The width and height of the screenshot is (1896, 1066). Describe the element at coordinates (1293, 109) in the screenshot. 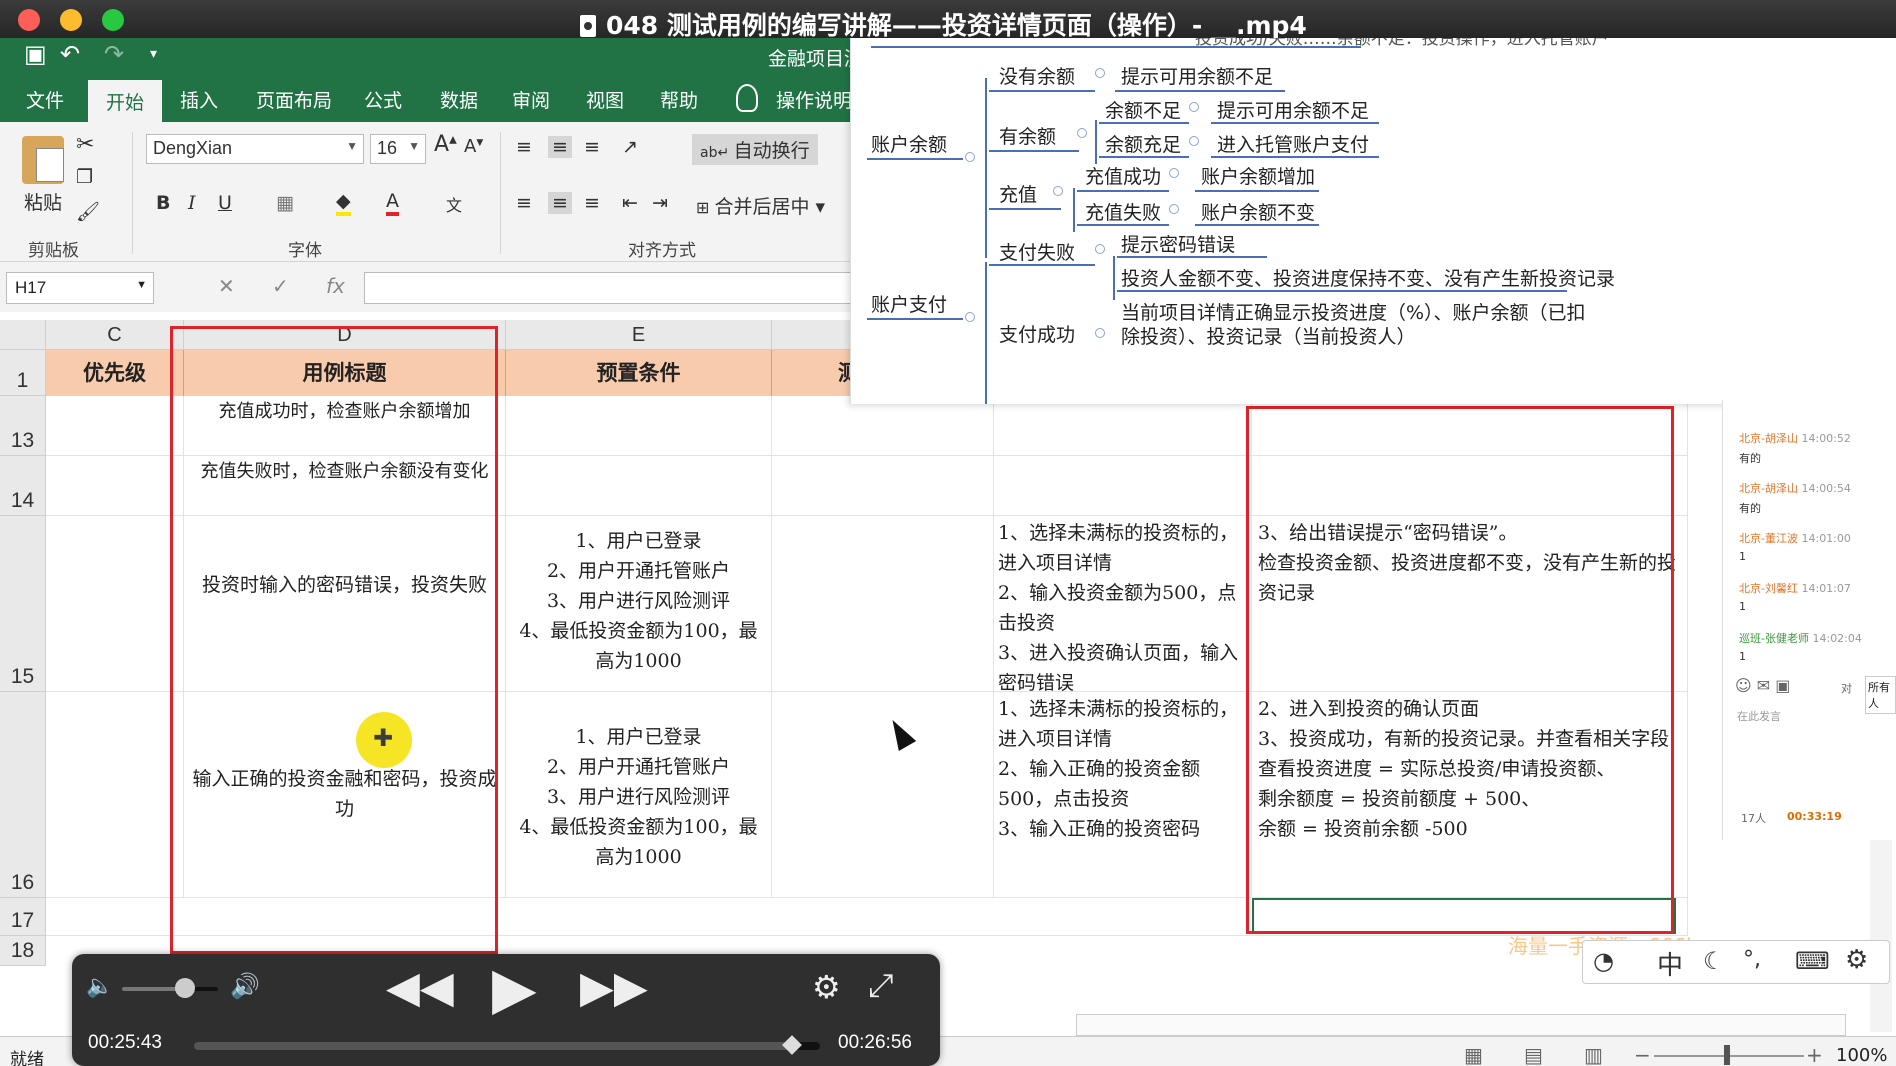

I see `mindmap-node-insufficient-result: 提示可用余额不足` at that location.